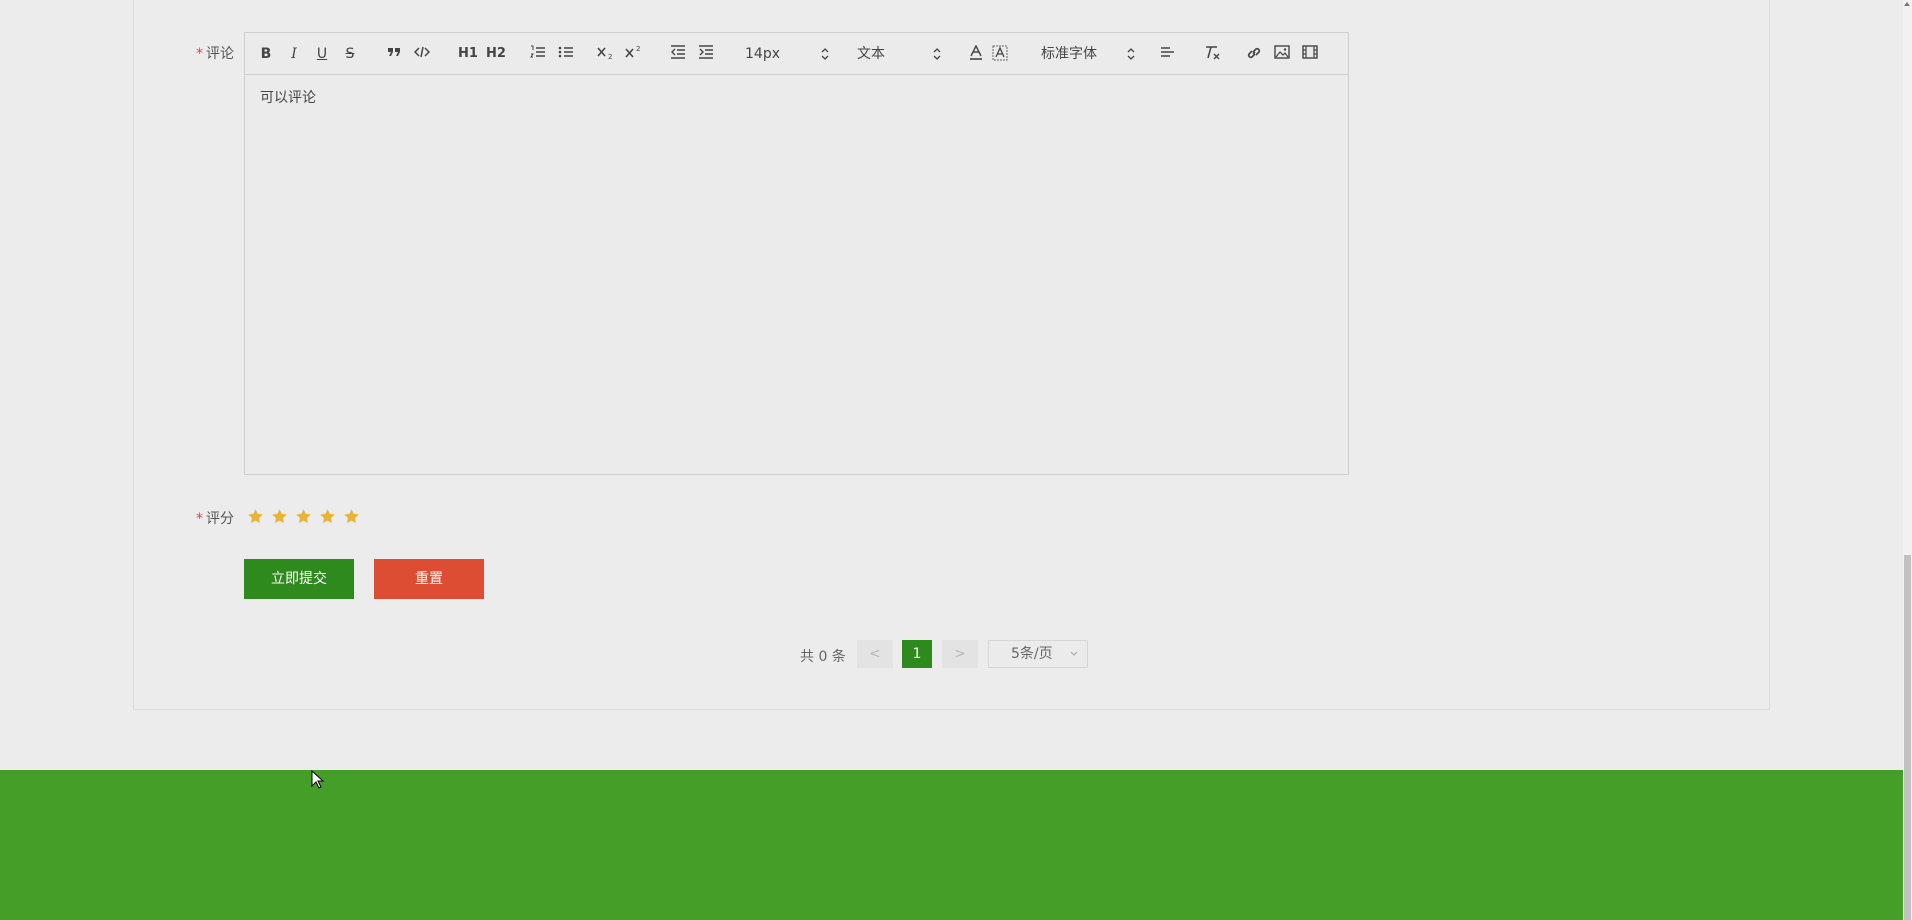 The width and height of the screenshot is (1912, 920). I want to click on font-color-icon, so click(976, 52).